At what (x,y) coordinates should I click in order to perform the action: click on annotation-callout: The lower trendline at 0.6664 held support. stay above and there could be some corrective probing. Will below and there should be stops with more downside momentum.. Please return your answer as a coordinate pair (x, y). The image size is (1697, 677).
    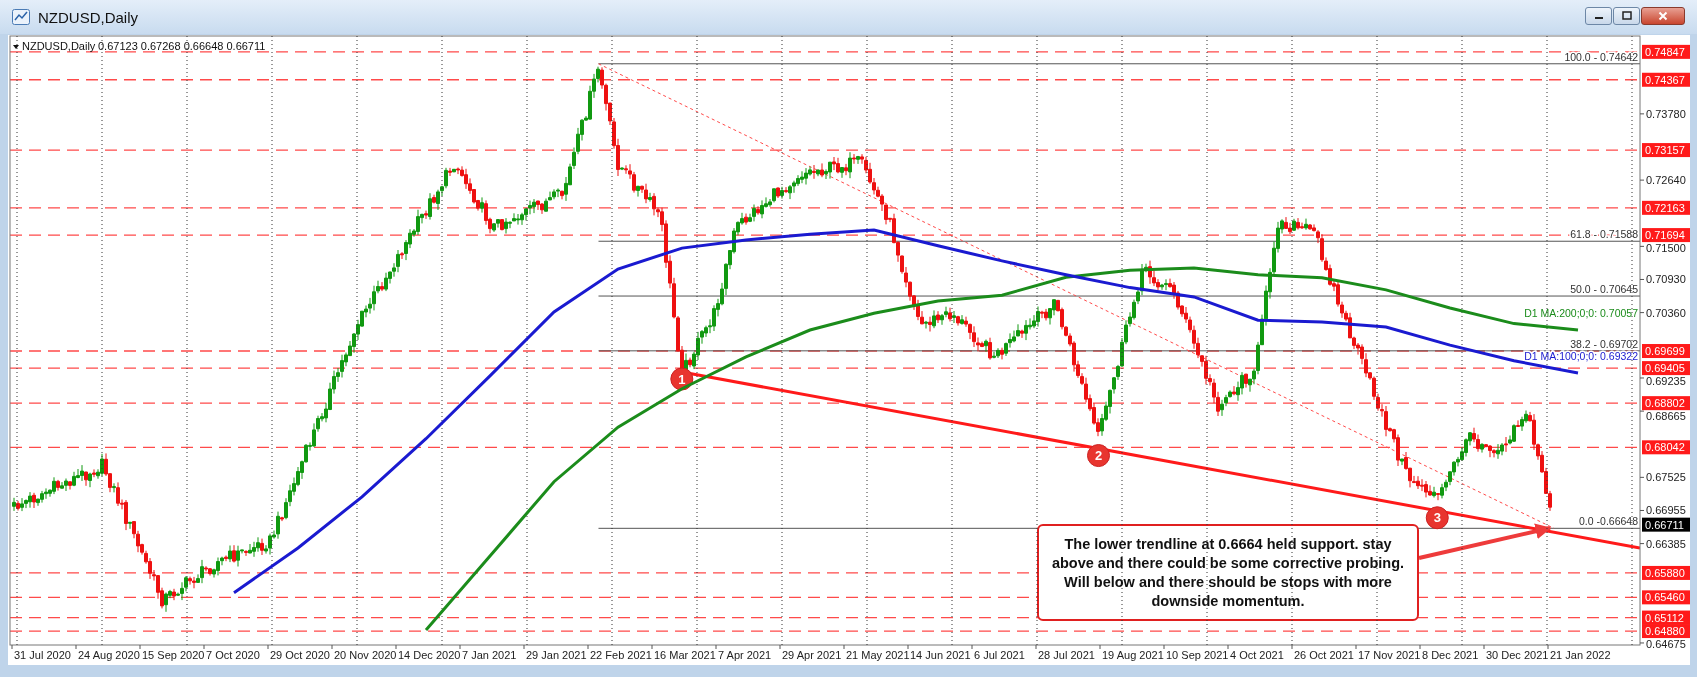
    Looking at the image, I should click on (1228, 572).